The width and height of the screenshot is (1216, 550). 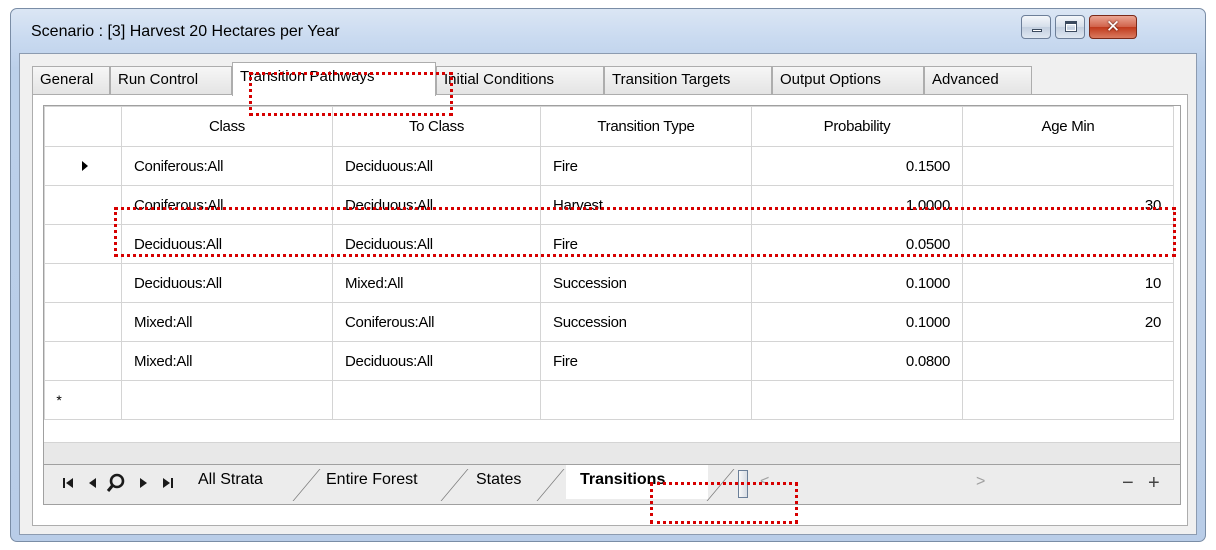 What do you see at coordinates (171, 80) in the screenshot?
I see `tab-run-control: Run Control` at bounding box center [171, 80].